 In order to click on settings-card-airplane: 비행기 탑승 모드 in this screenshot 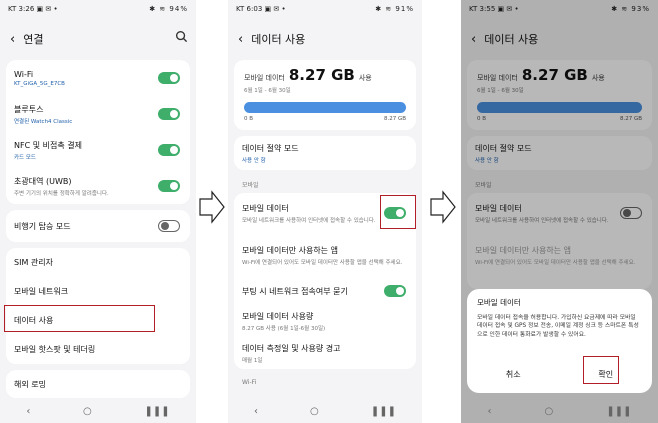, I will do `click(98, 226)`.